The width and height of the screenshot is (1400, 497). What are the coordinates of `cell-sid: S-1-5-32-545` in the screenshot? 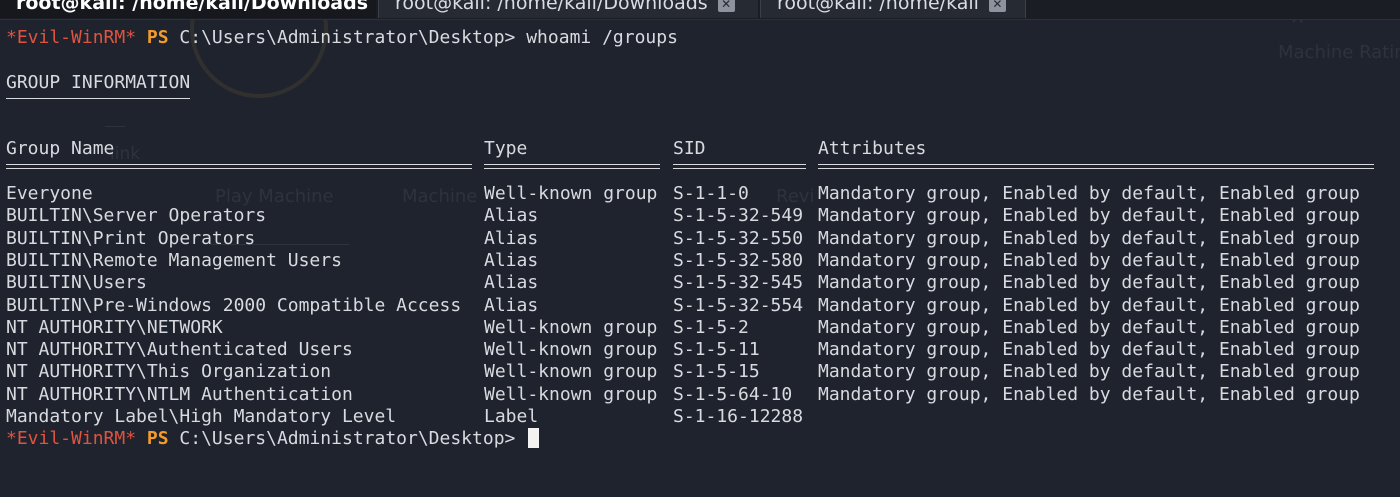 It's located at (738, 283).